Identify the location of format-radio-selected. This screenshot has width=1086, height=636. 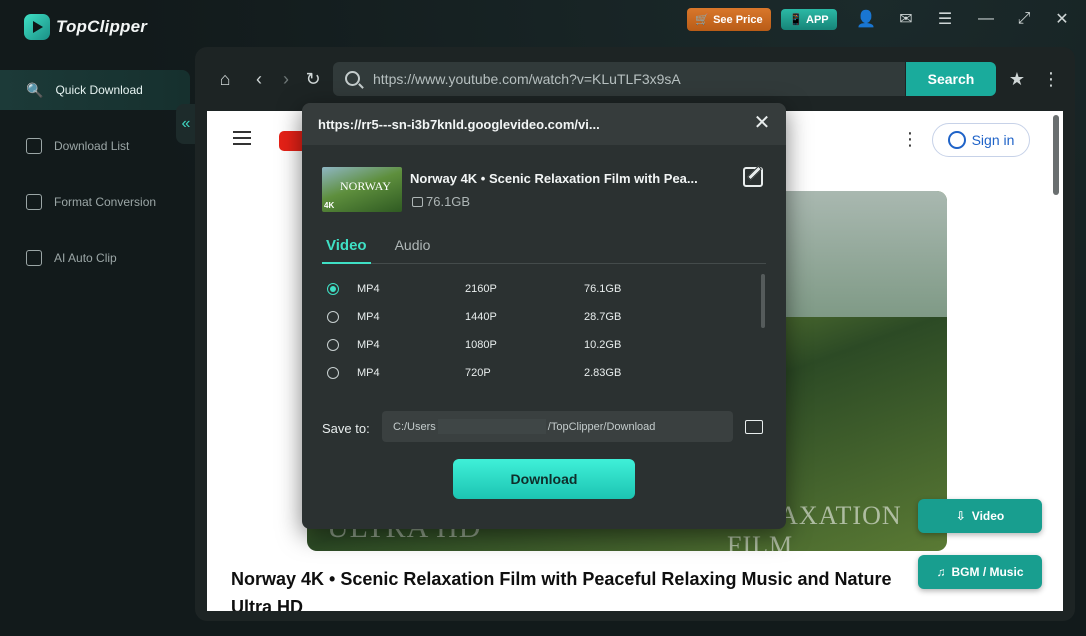
(333, 289).